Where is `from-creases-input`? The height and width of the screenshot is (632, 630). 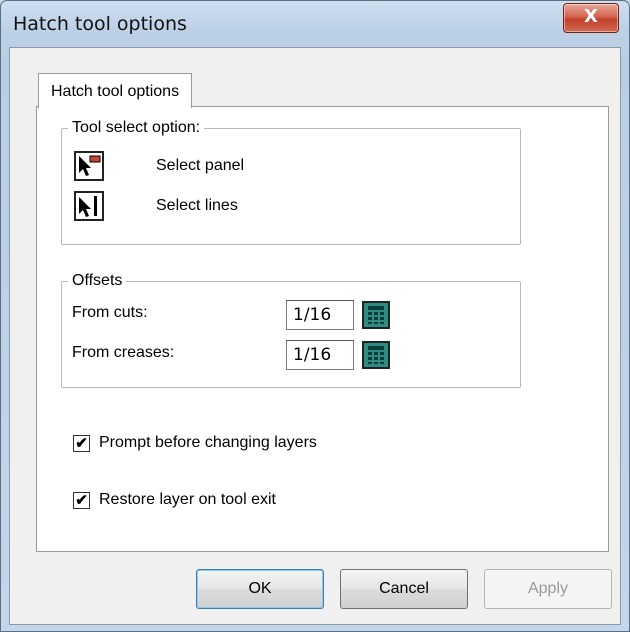 from-creases-input is located at coordinates (320, 355).